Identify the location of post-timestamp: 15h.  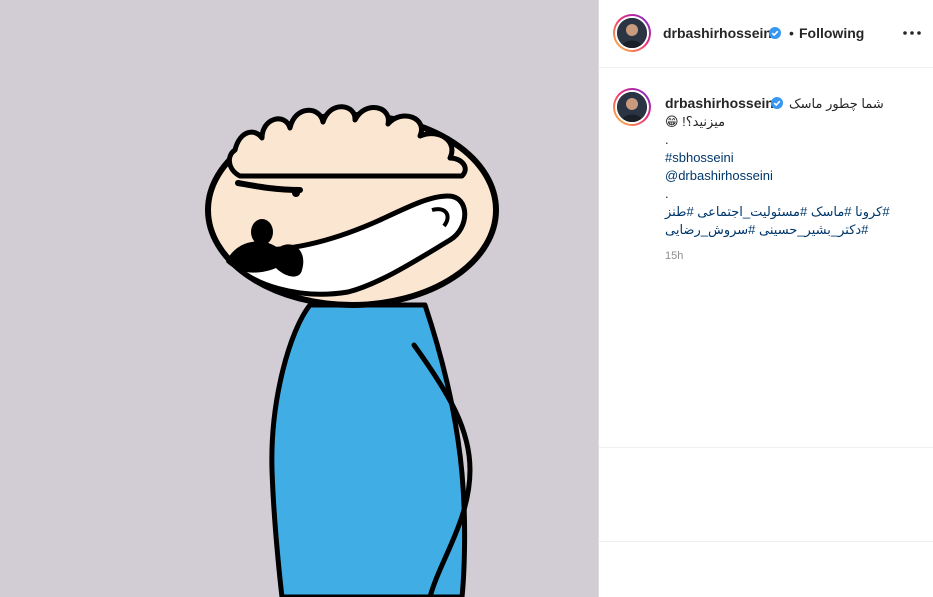
(674, 256).